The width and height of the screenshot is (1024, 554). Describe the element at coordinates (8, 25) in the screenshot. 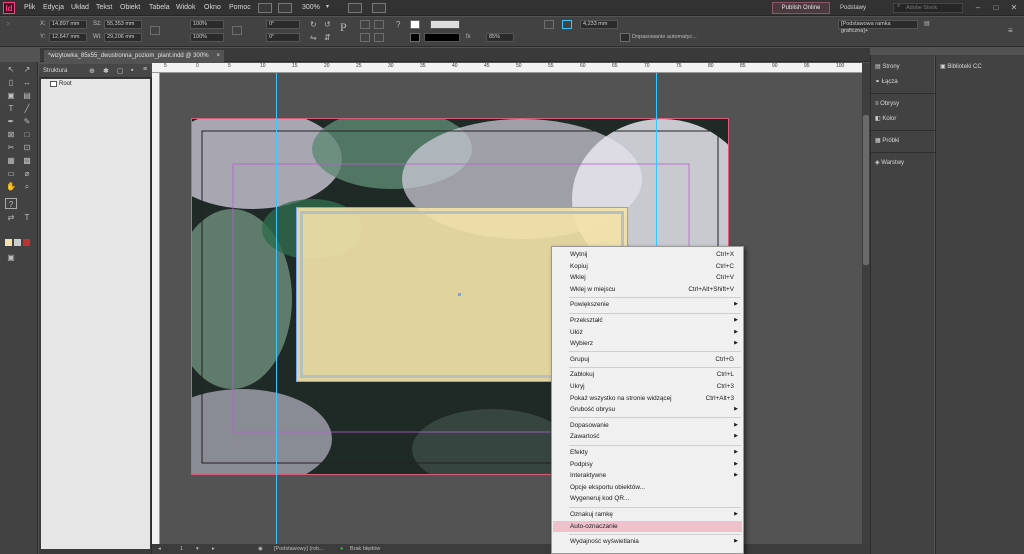

I see `reference-point-icon: ⁙` at that location.